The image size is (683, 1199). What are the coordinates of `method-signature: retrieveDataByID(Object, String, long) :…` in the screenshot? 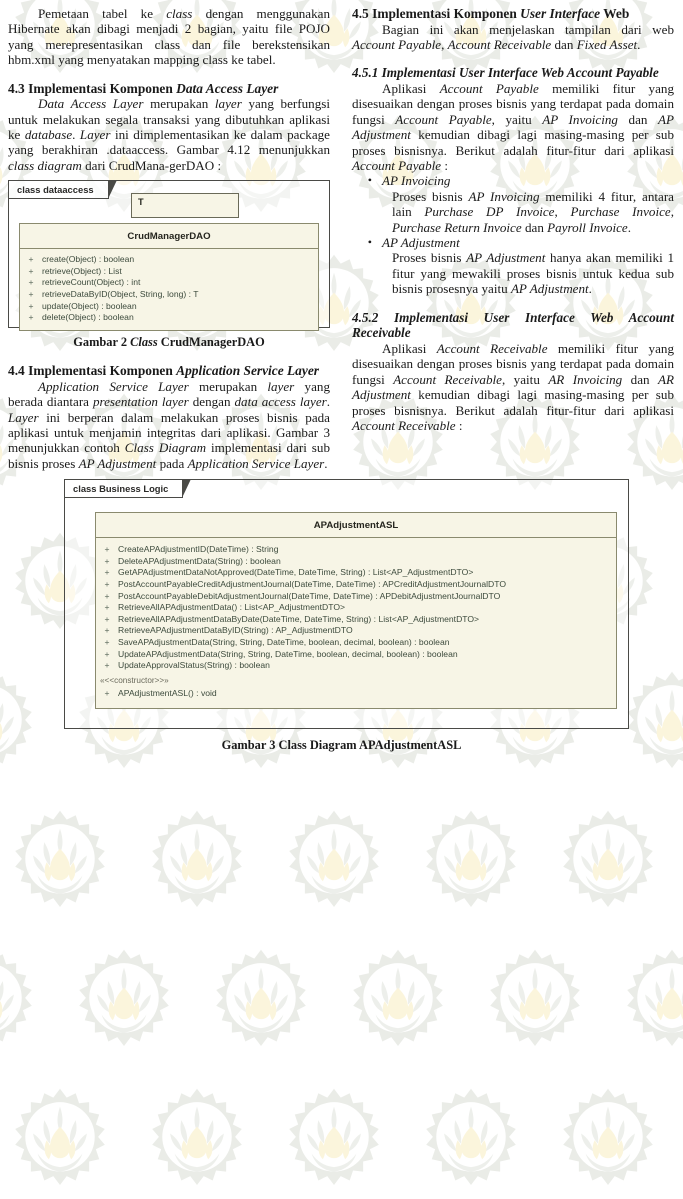 It's located at (120, 294).